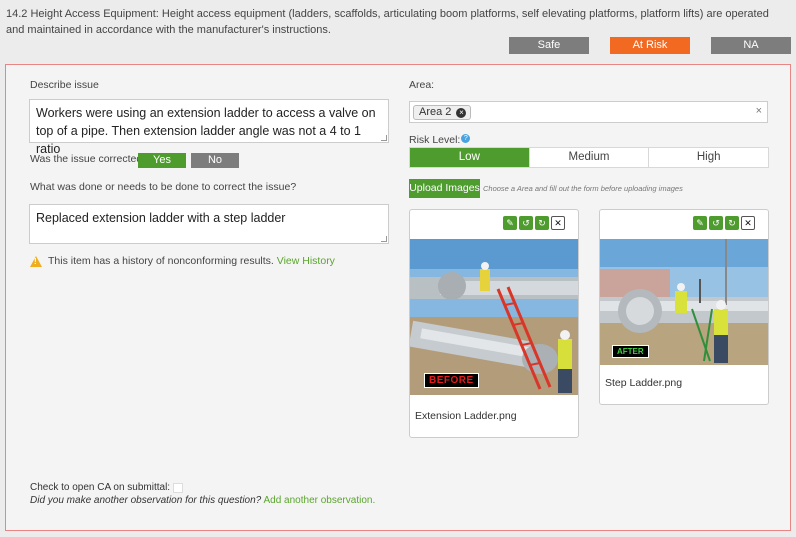  Describe the element at coordinates (469, 157) in the screenshot. I see `risk-low-option: Low` at that location.